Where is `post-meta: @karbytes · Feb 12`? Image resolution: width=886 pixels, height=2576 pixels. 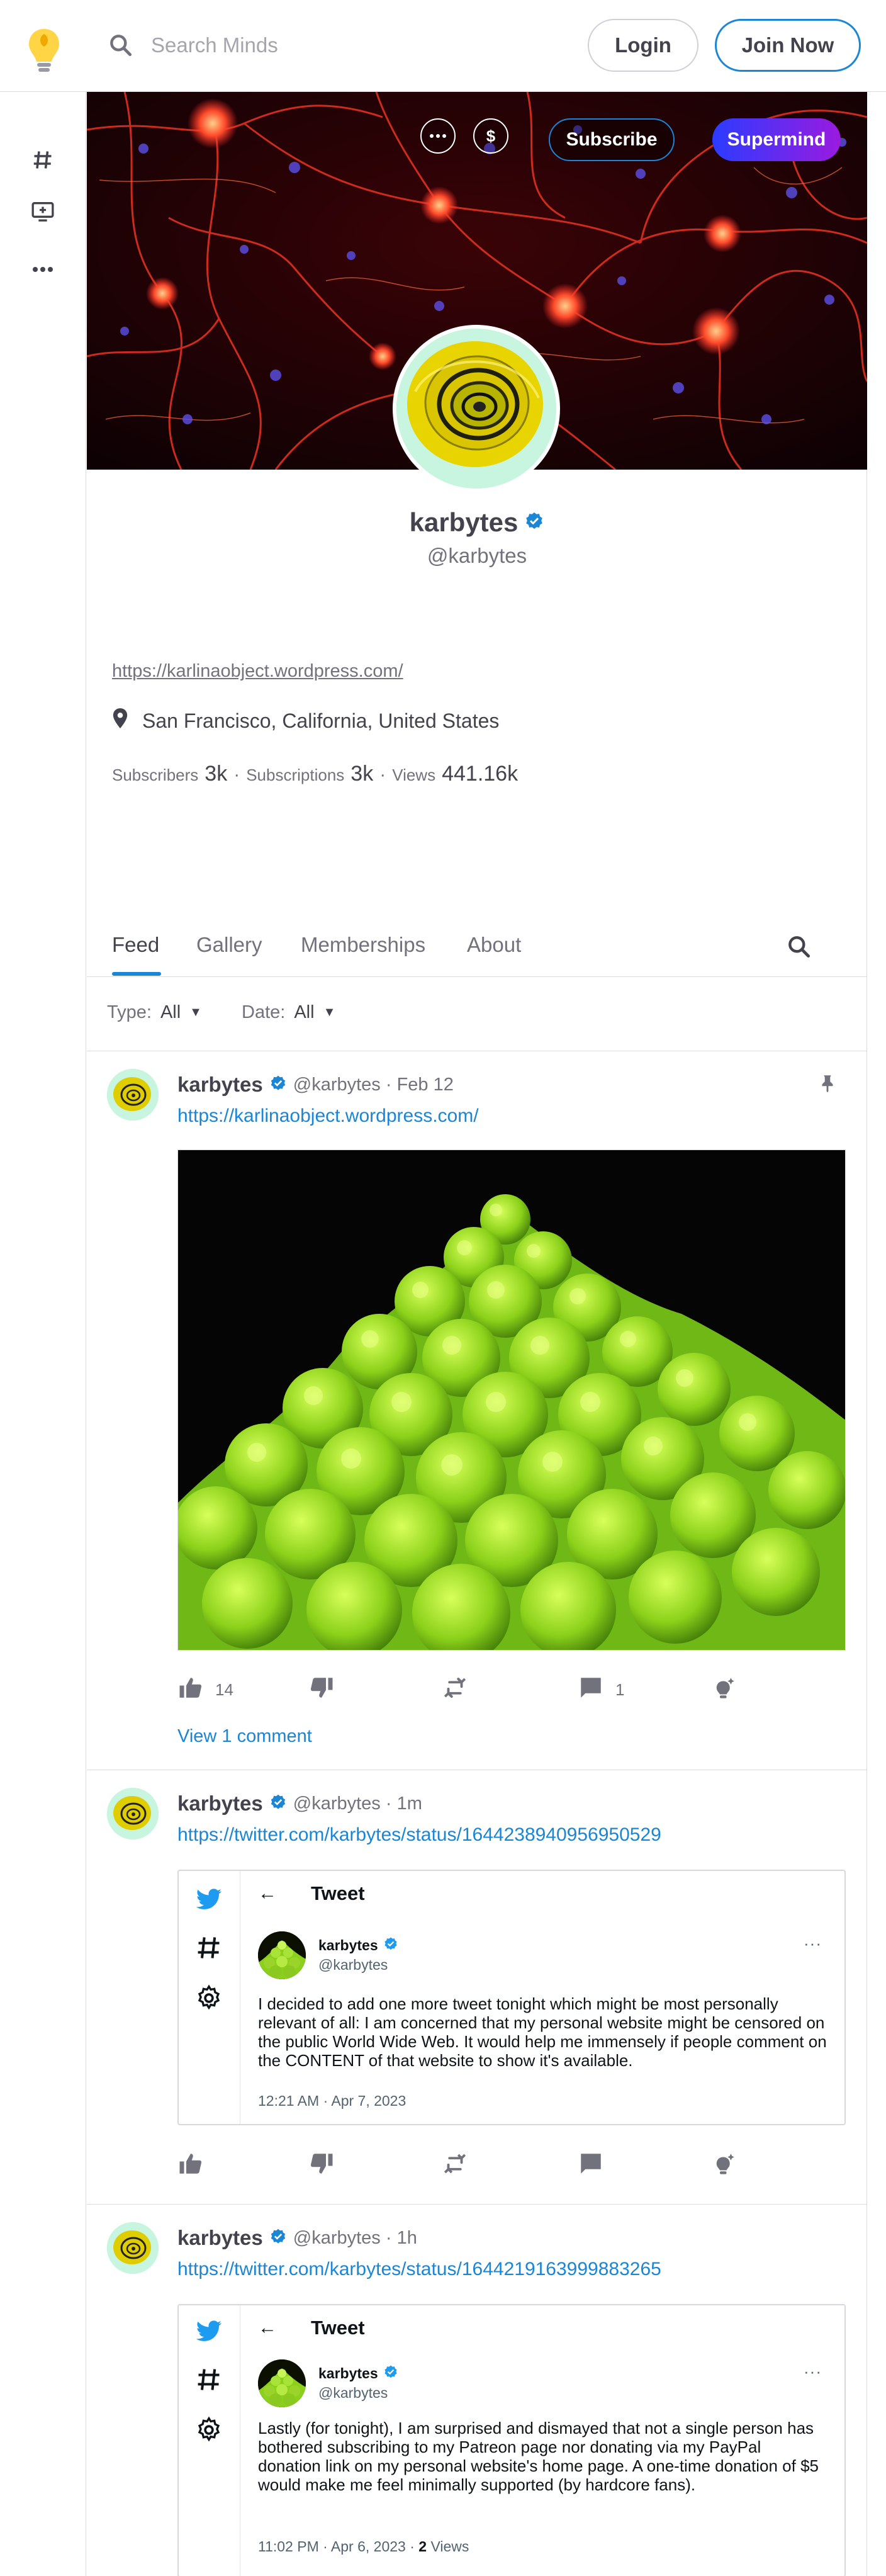
post-meta: @karbytes · Feb 12 is located at coordinates (373, 1085).